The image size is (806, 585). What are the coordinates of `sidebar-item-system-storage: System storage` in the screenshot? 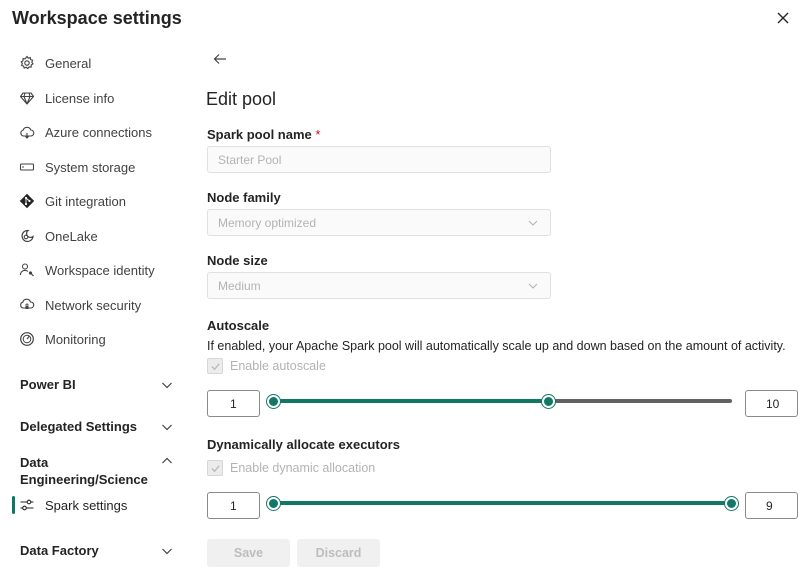 It's located at (77, 167).